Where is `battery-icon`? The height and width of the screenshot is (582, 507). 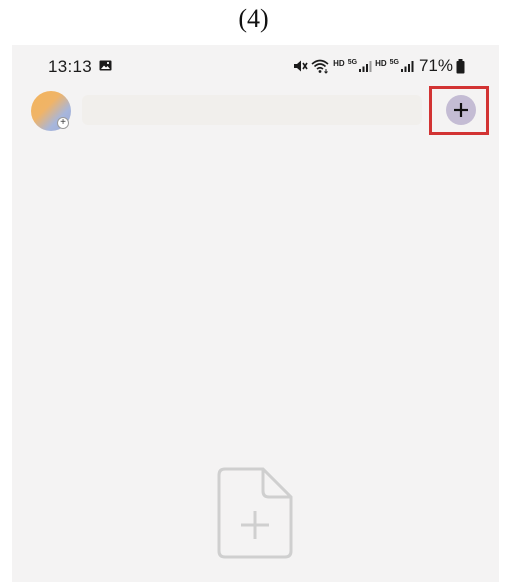 battery-icon is located at coordinates (460, 65).